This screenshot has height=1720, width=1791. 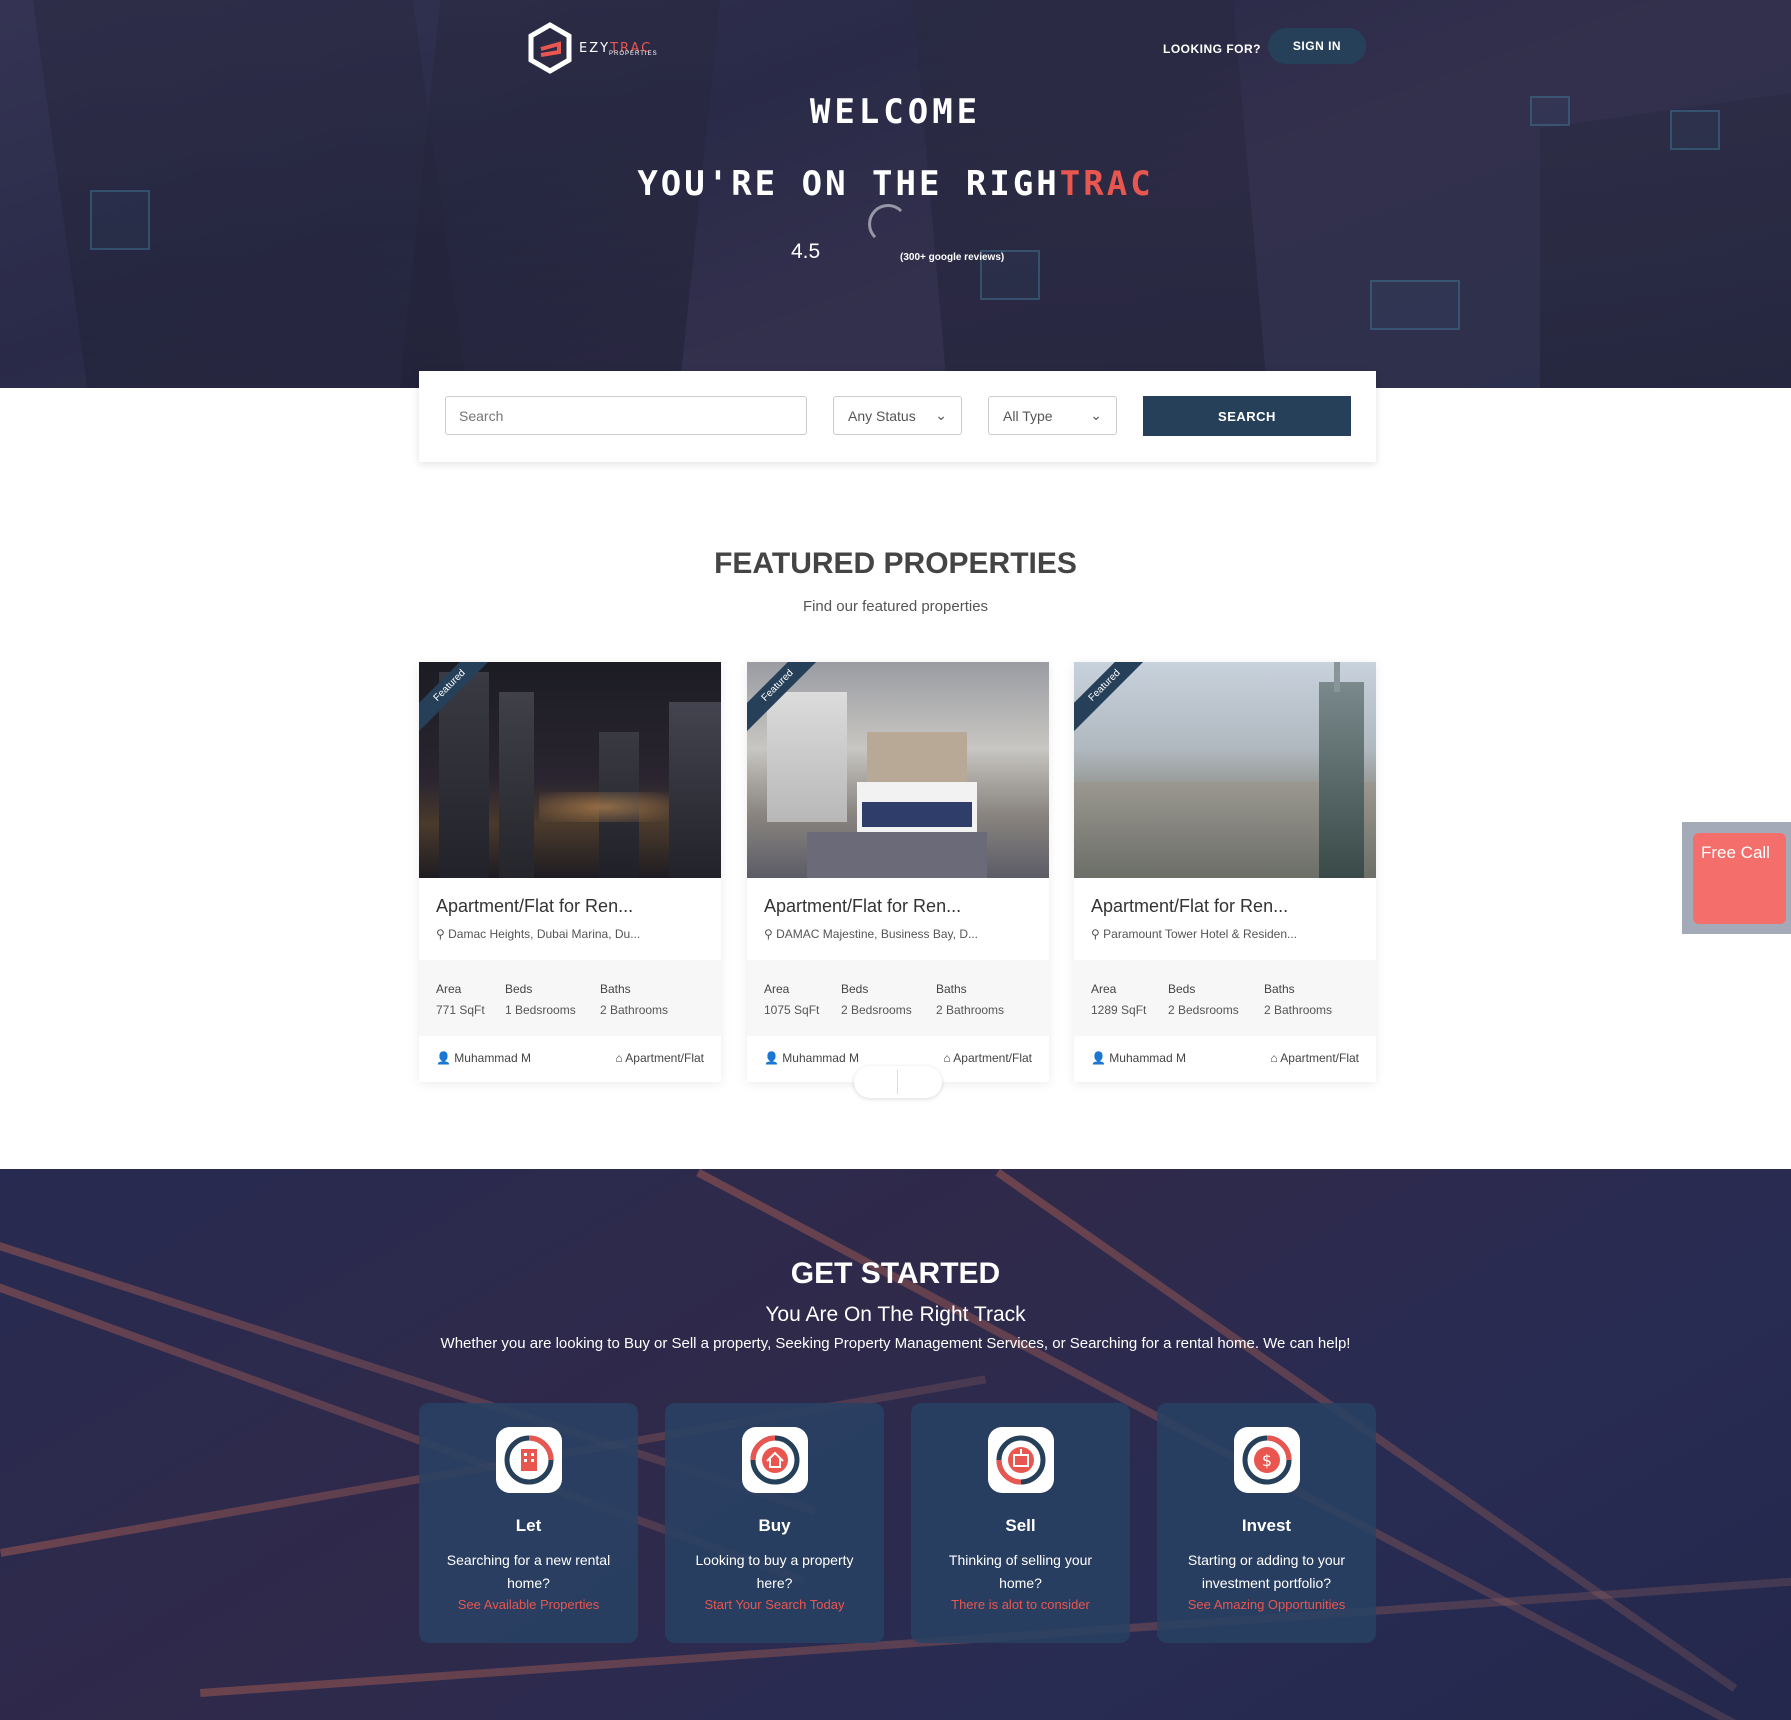 What do you see at coordinates (775, 1460) in the screenshot?
I see `house-icon` at bounding box center [775, 1460].